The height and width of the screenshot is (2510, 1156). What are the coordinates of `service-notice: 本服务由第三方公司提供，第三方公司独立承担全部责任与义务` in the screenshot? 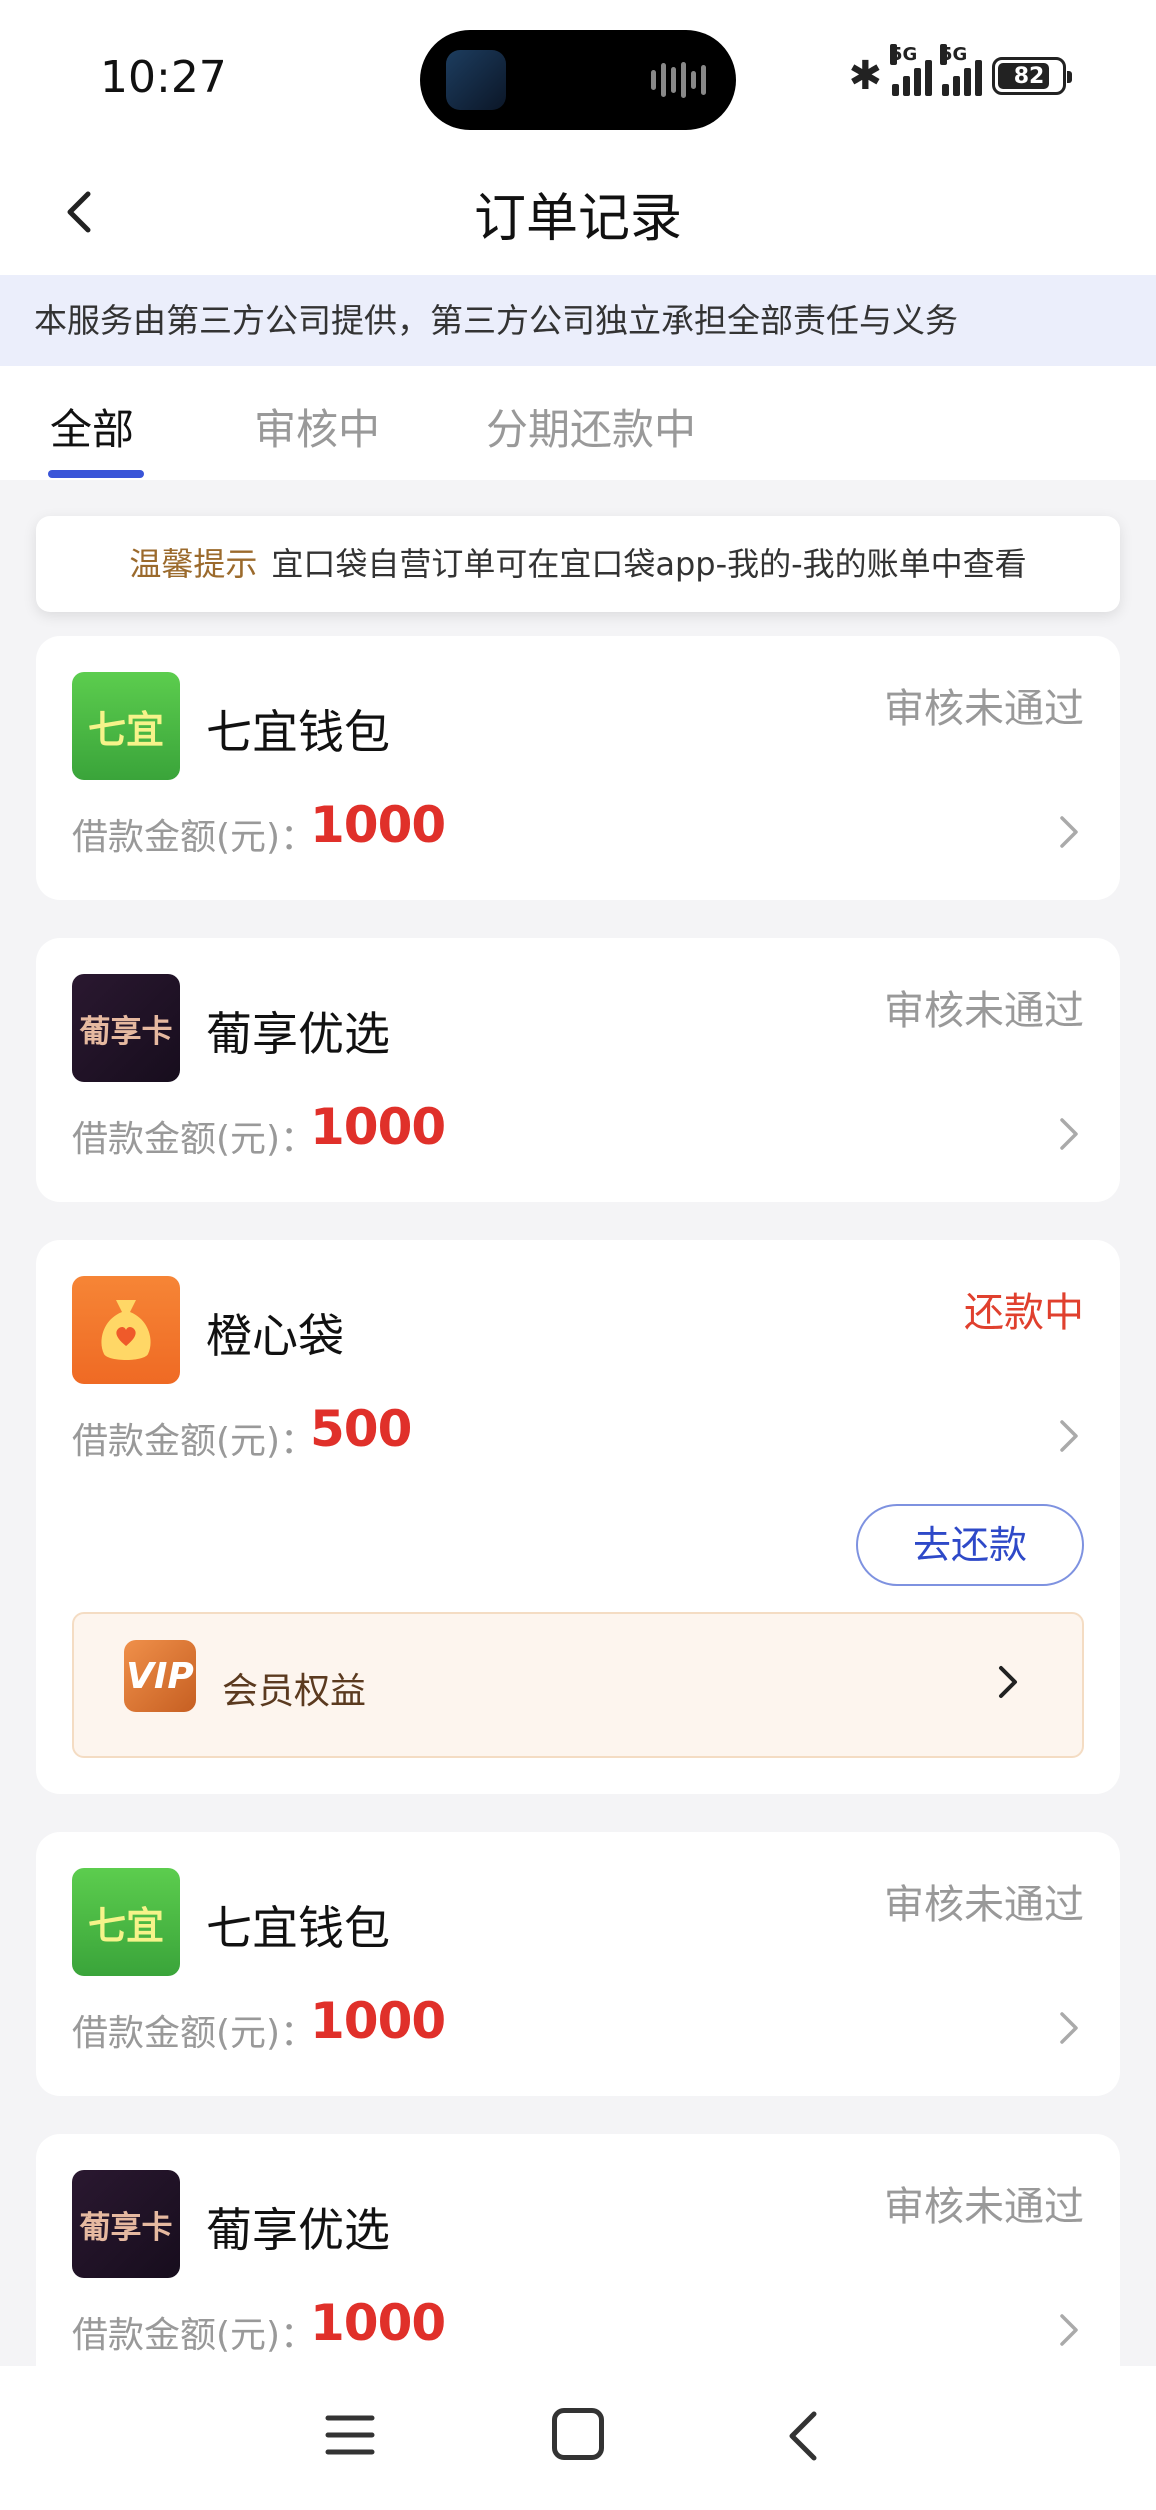 It's located at (578, 320).